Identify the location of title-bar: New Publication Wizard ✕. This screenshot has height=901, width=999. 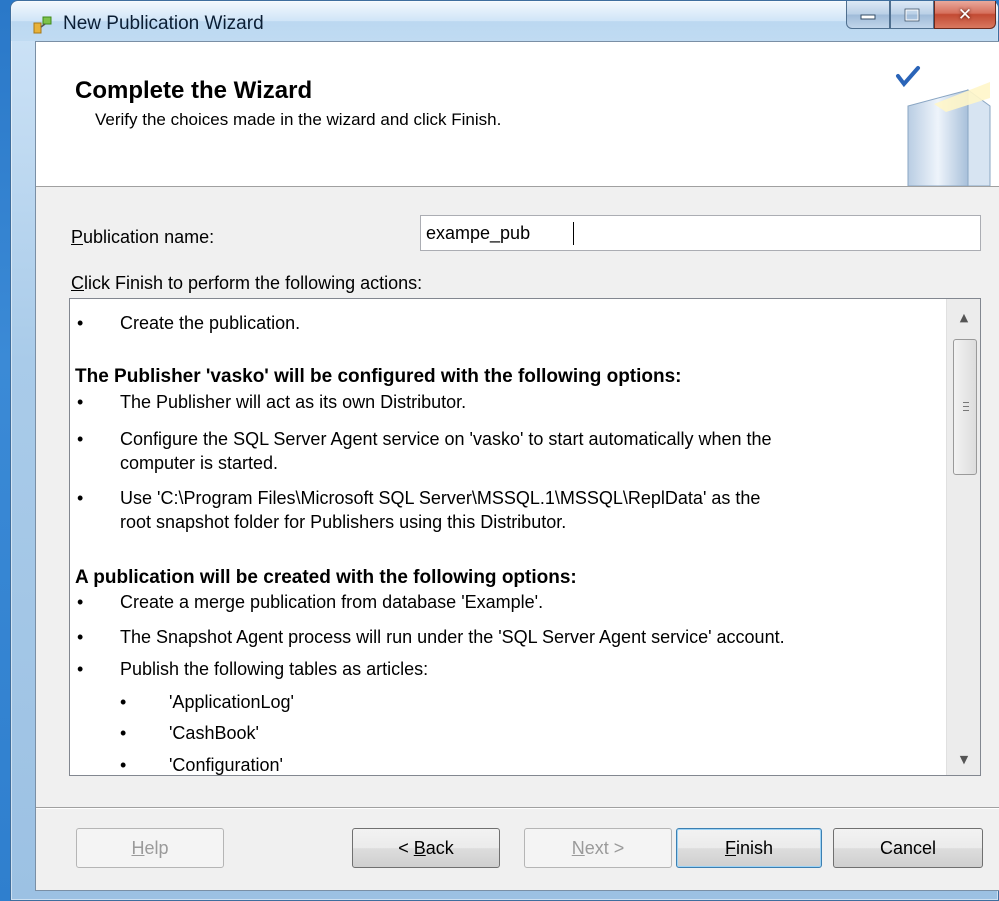
(504, 21).